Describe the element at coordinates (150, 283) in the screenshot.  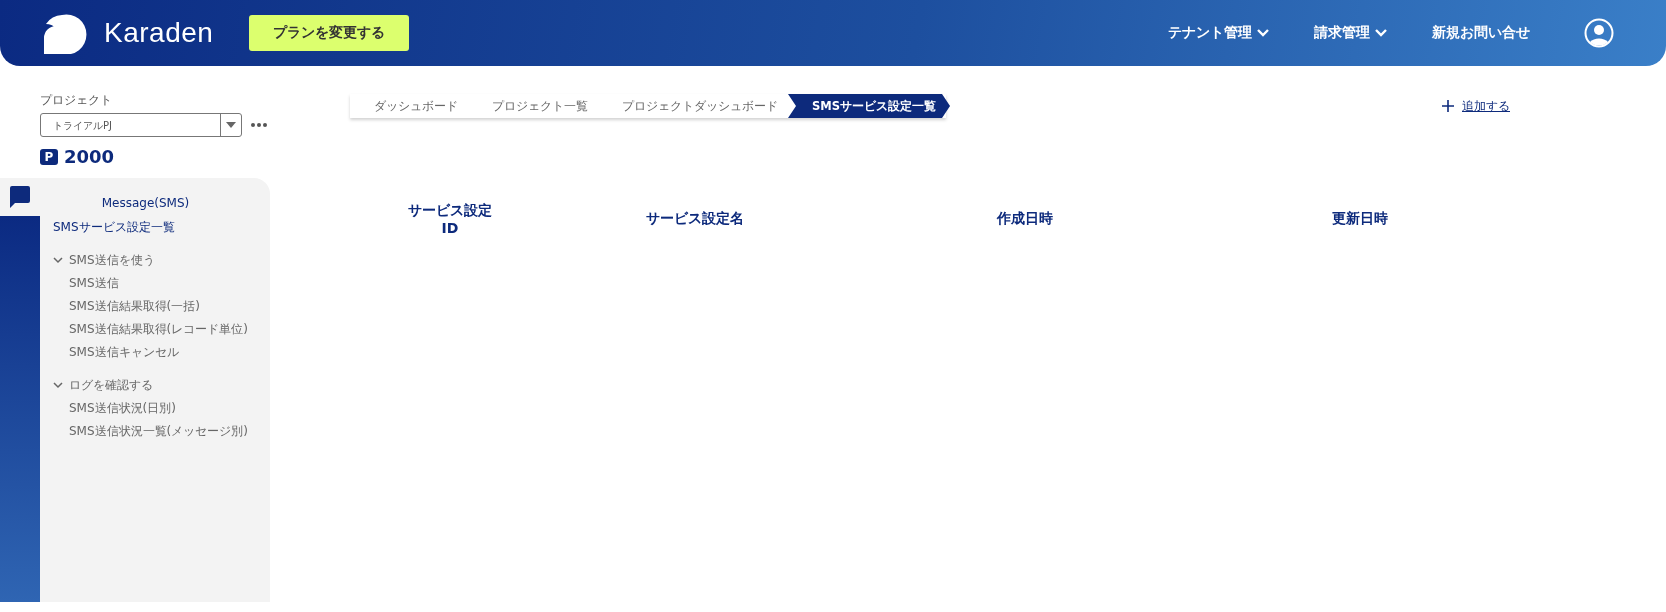
I see `menu-item: SMS送信` at that location.